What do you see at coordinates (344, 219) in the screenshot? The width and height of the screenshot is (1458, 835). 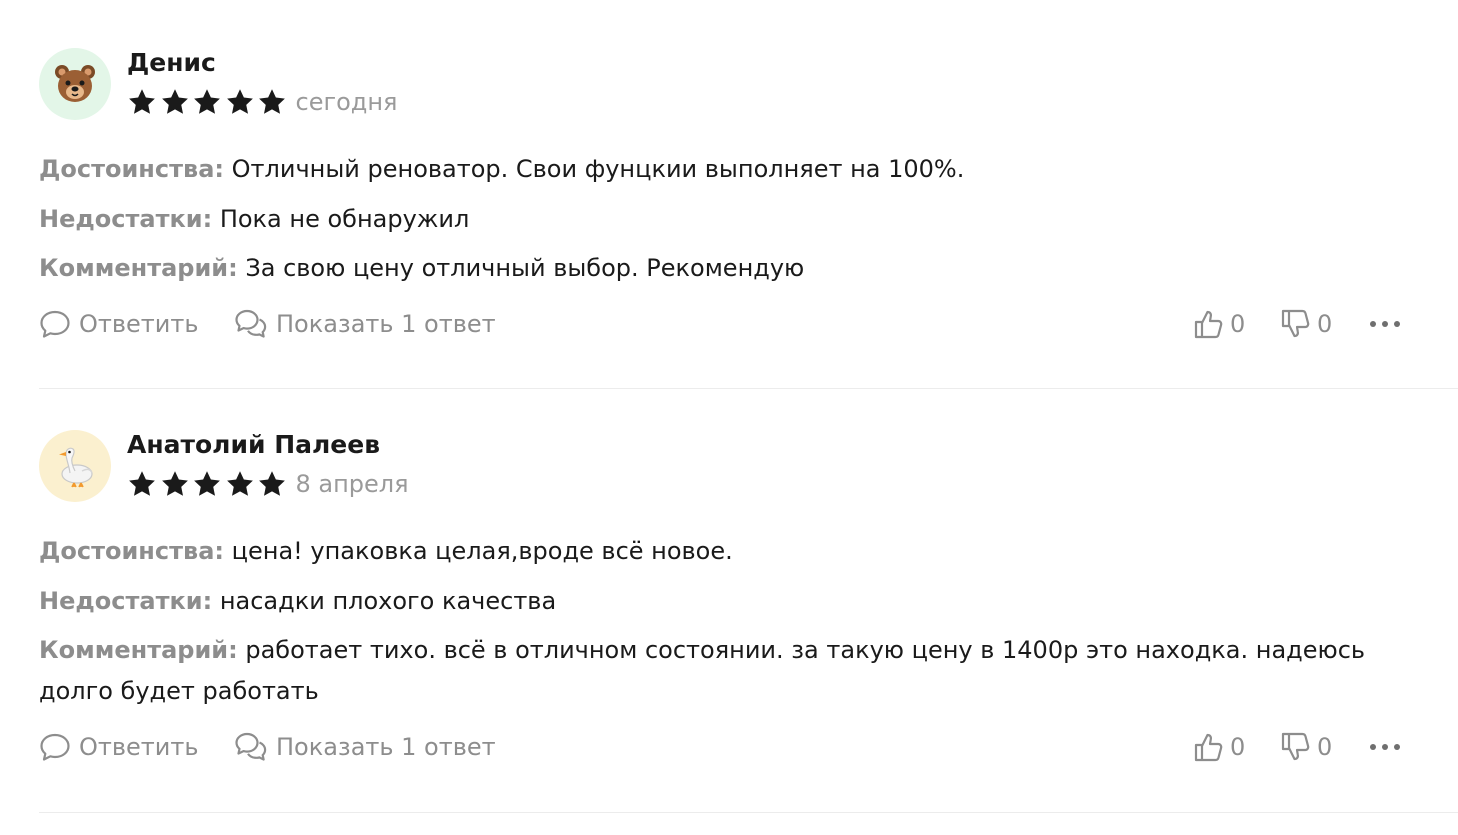 I see `cons-text: Пока не обнаружил` at bounding box center [344, 219].